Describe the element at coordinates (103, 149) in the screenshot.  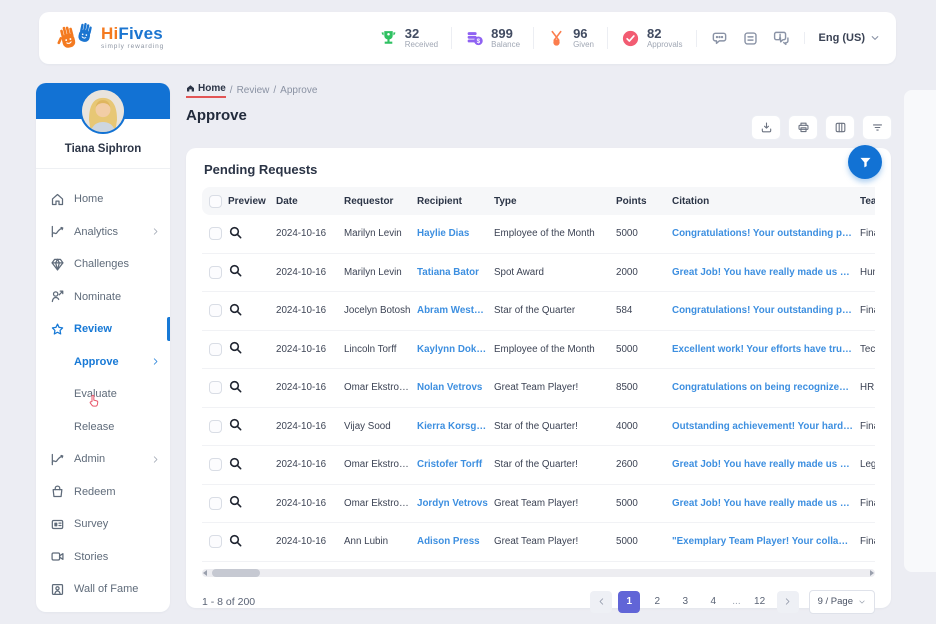
I see `user-name: Tiana Siphron` at that location.